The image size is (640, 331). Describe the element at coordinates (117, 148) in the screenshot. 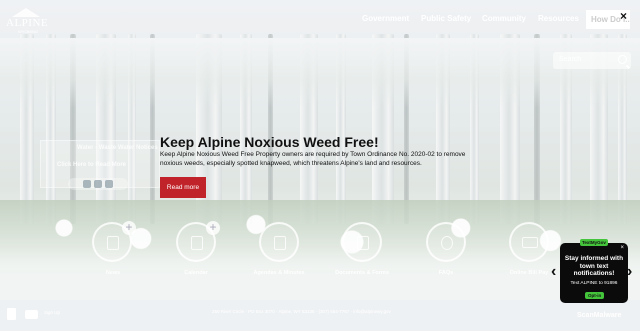

I see `notice-title: Water - Waste Water Notices` at that location.